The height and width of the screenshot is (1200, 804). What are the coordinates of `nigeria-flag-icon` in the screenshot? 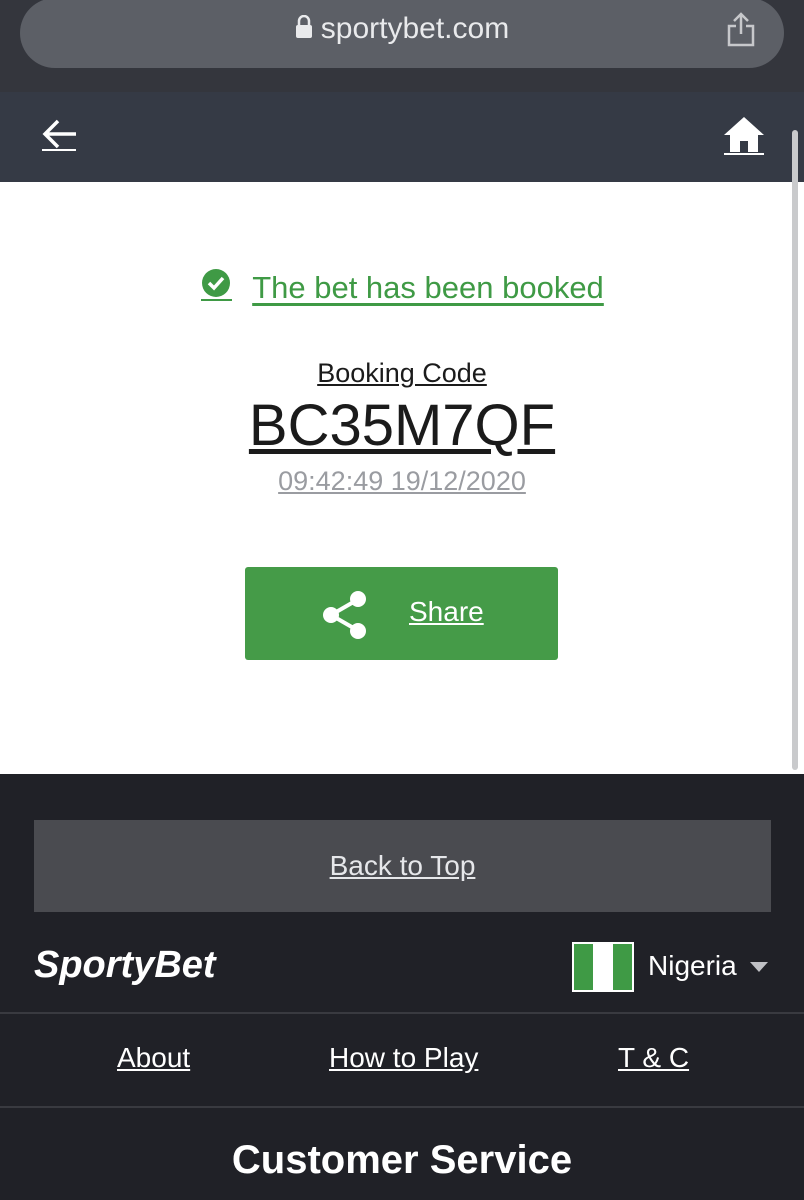 It's located at (603, 967).